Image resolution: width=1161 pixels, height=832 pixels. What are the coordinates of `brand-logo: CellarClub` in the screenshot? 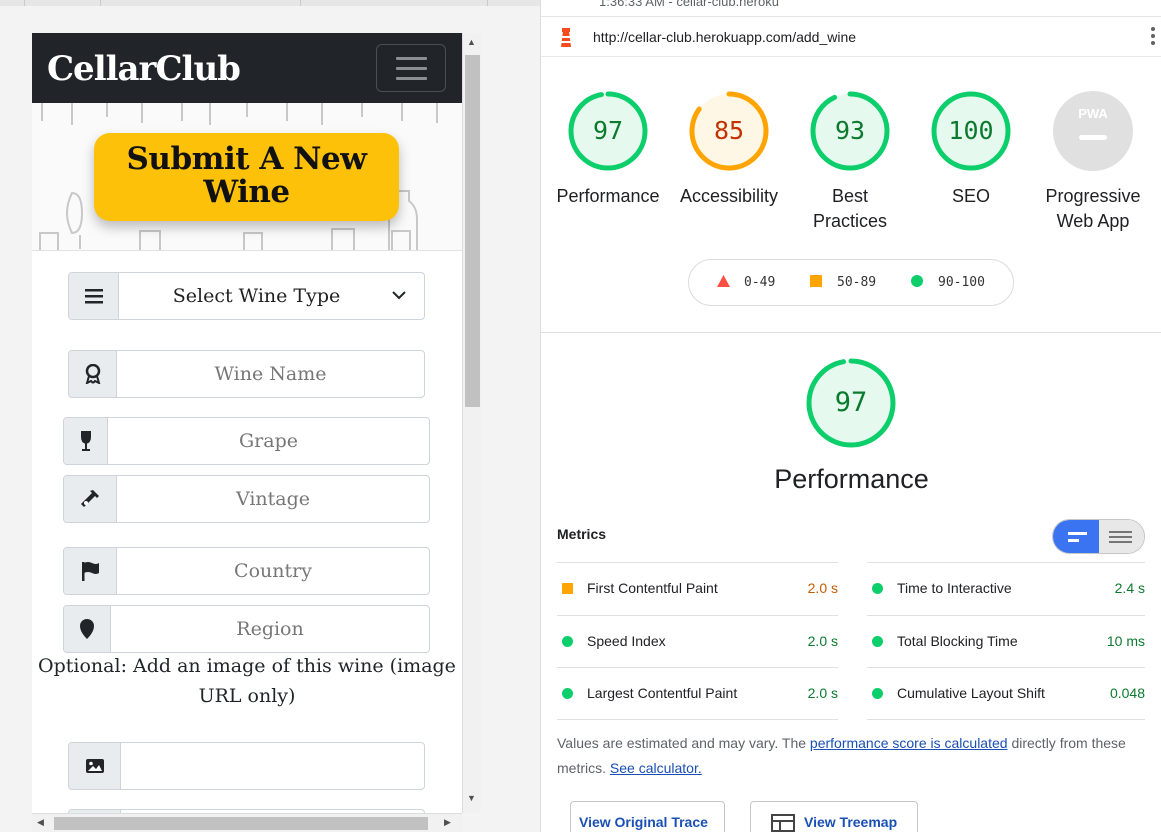 It's located at (144, 69).